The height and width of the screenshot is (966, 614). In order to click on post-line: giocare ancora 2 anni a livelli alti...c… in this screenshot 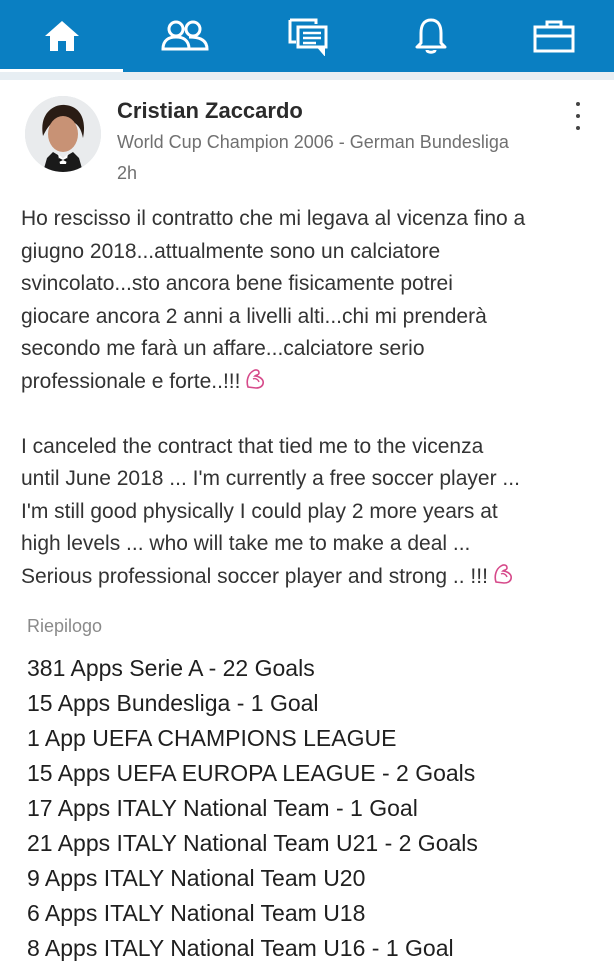, I will do `click(254, 316)`.